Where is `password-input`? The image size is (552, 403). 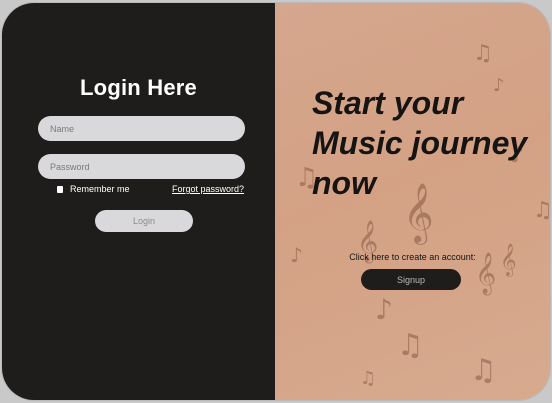
password-input is located at coordinates (141, 166).